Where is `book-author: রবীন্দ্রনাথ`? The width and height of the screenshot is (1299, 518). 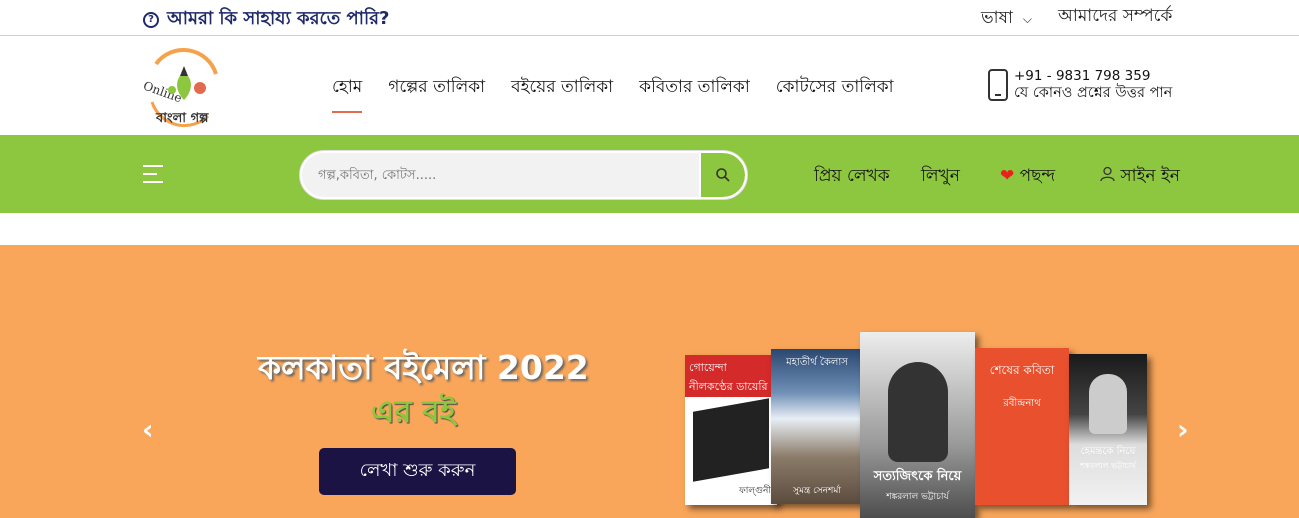 book-author: রবীন্দ্রনাথ is located at coordinates (1022, 403).